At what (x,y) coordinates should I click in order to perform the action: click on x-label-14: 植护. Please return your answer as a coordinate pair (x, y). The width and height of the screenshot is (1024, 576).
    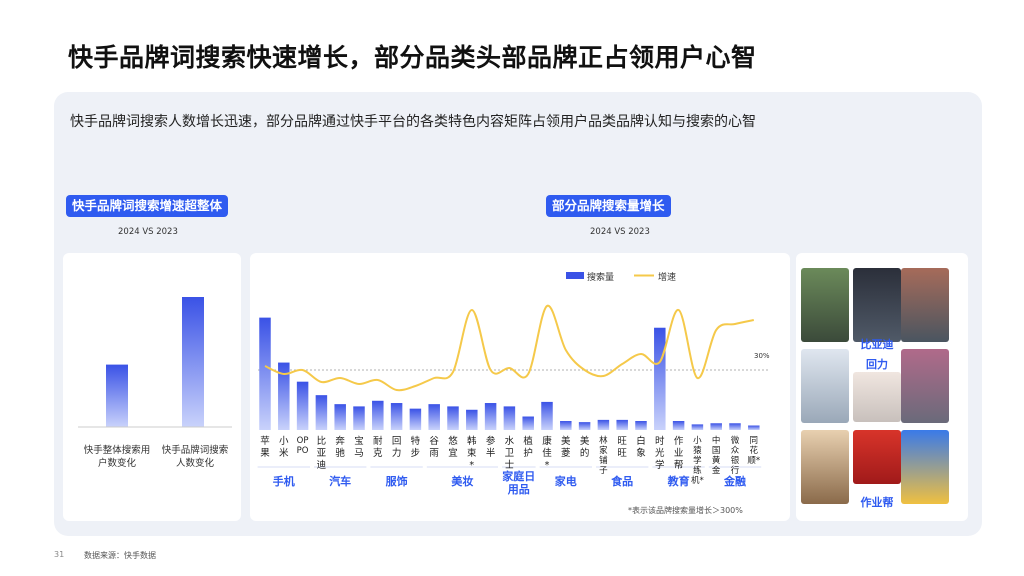
    Looking at the image, I should click on (528, 447).